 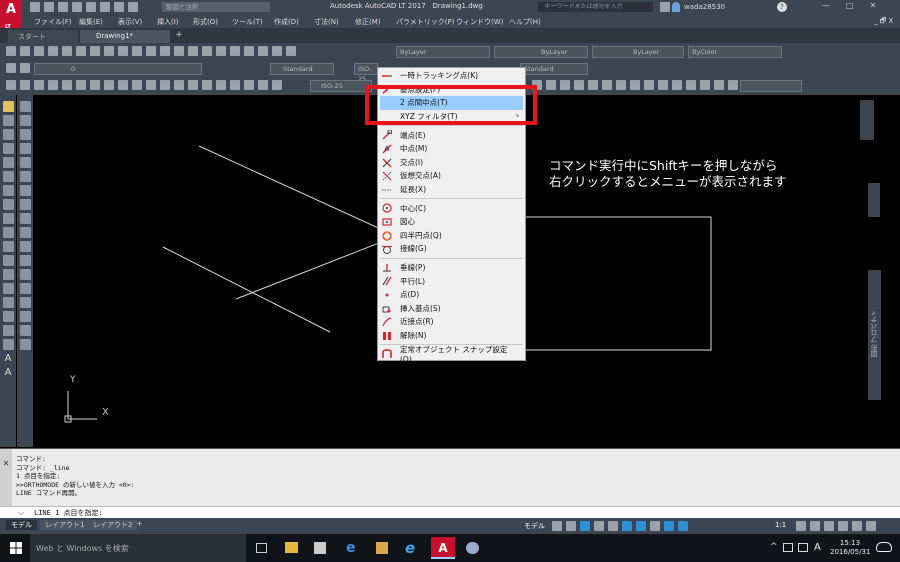 I want to click on app-logo-button: A LT, so click(x=11, y=15).